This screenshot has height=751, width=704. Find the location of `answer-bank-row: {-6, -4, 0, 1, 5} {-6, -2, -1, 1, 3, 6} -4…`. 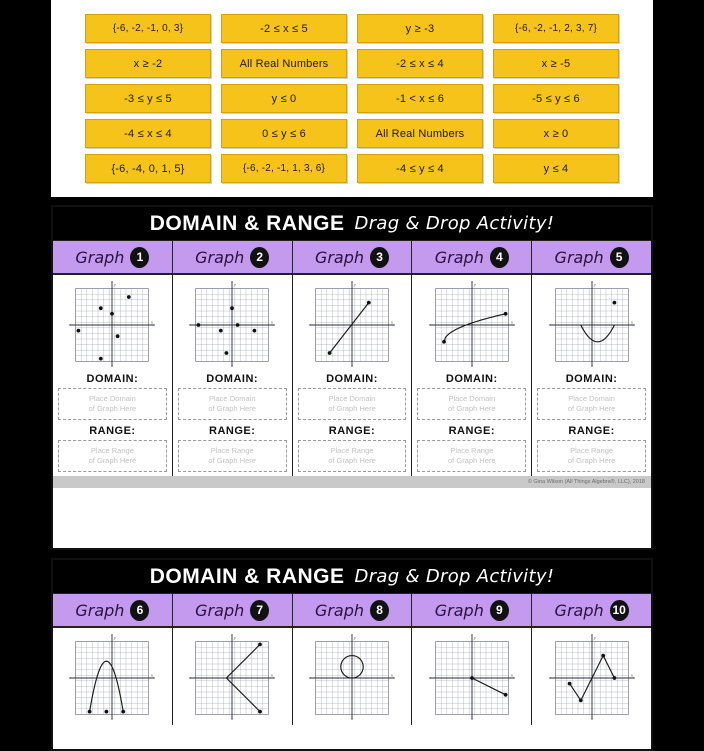

answer-bank-row: {-6, -4, 0, 1, 5} {-6, -2, -1, 1, 3, 6} -4… is located at coordinates (352, 168).